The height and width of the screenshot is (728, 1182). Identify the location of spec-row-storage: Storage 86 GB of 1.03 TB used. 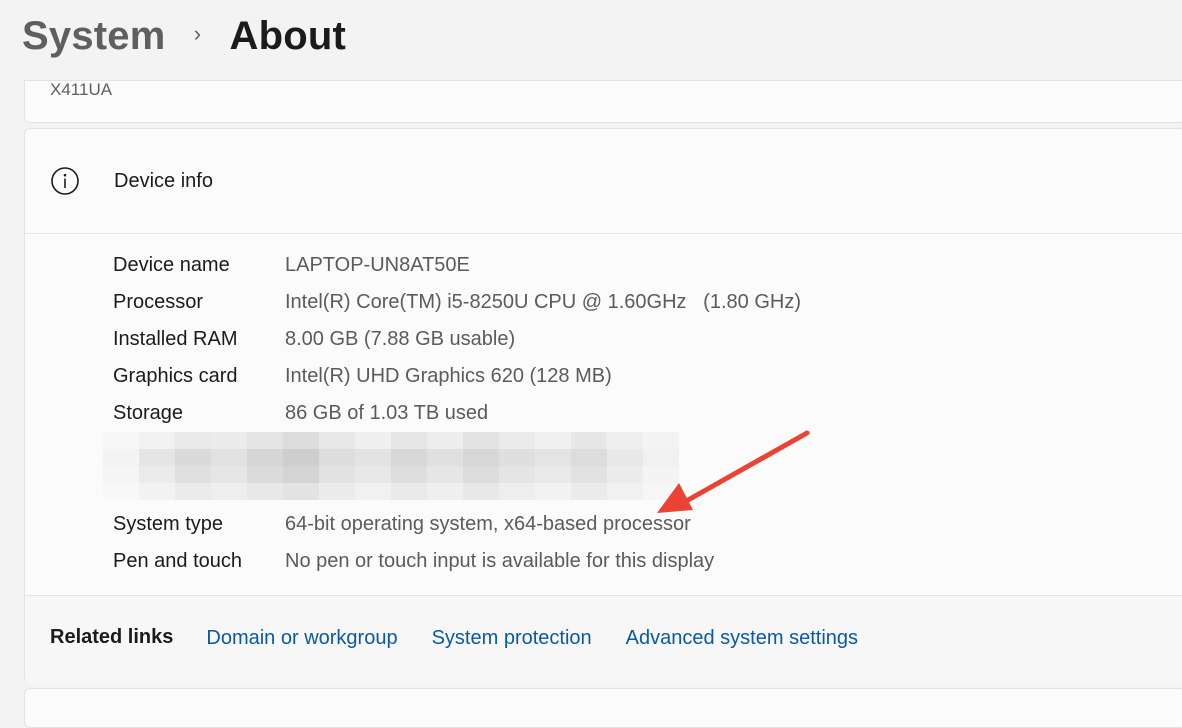
(300, 413).